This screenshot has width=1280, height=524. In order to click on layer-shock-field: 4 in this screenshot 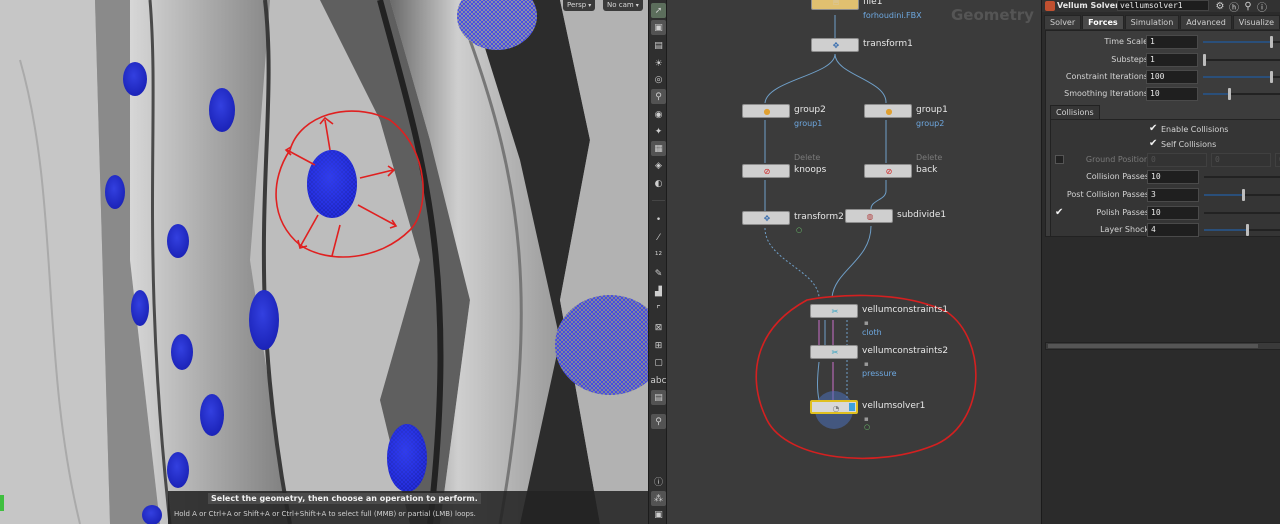, I will do `click(1173, 230)`.